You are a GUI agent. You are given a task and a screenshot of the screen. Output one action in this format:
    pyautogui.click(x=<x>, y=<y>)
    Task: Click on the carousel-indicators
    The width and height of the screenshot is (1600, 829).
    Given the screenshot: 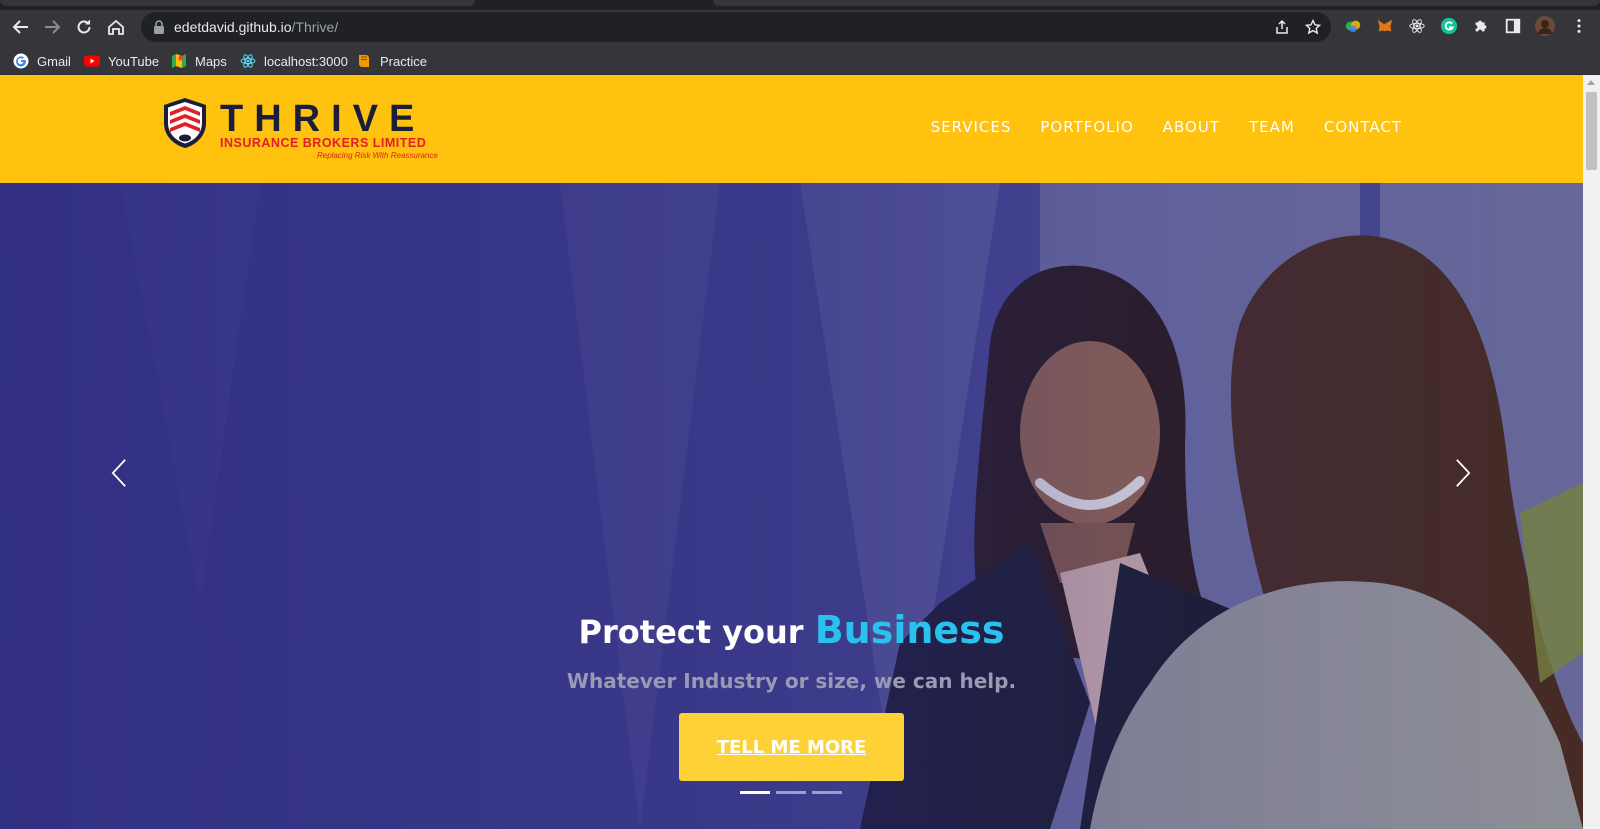 What is the action you would take?
    pyautogui.click(x=791, y=792)
    